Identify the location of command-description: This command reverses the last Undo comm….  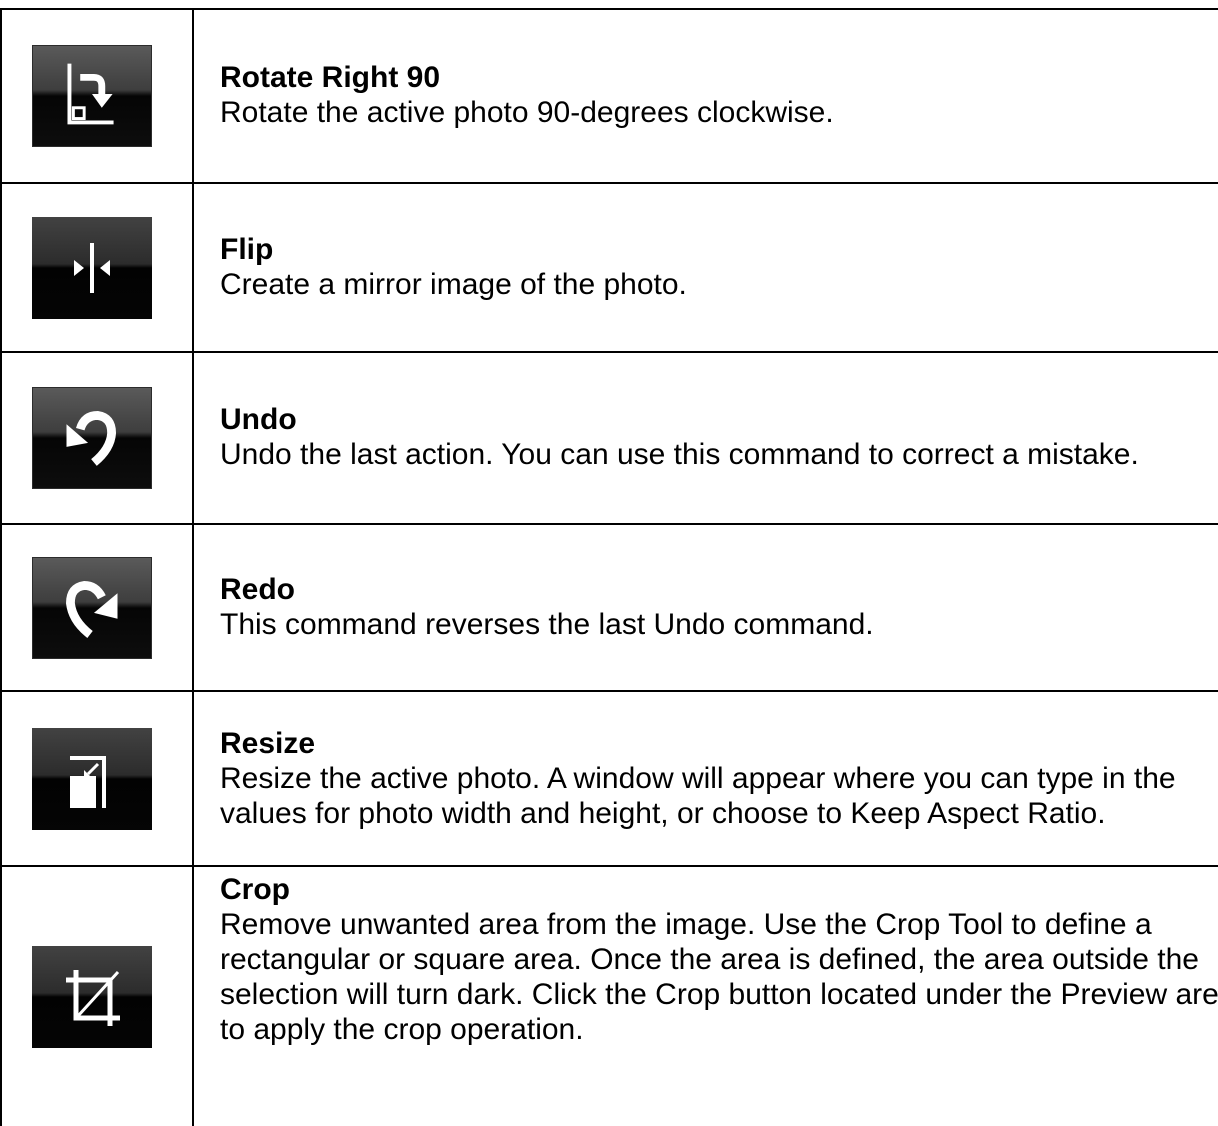
(547, 624).